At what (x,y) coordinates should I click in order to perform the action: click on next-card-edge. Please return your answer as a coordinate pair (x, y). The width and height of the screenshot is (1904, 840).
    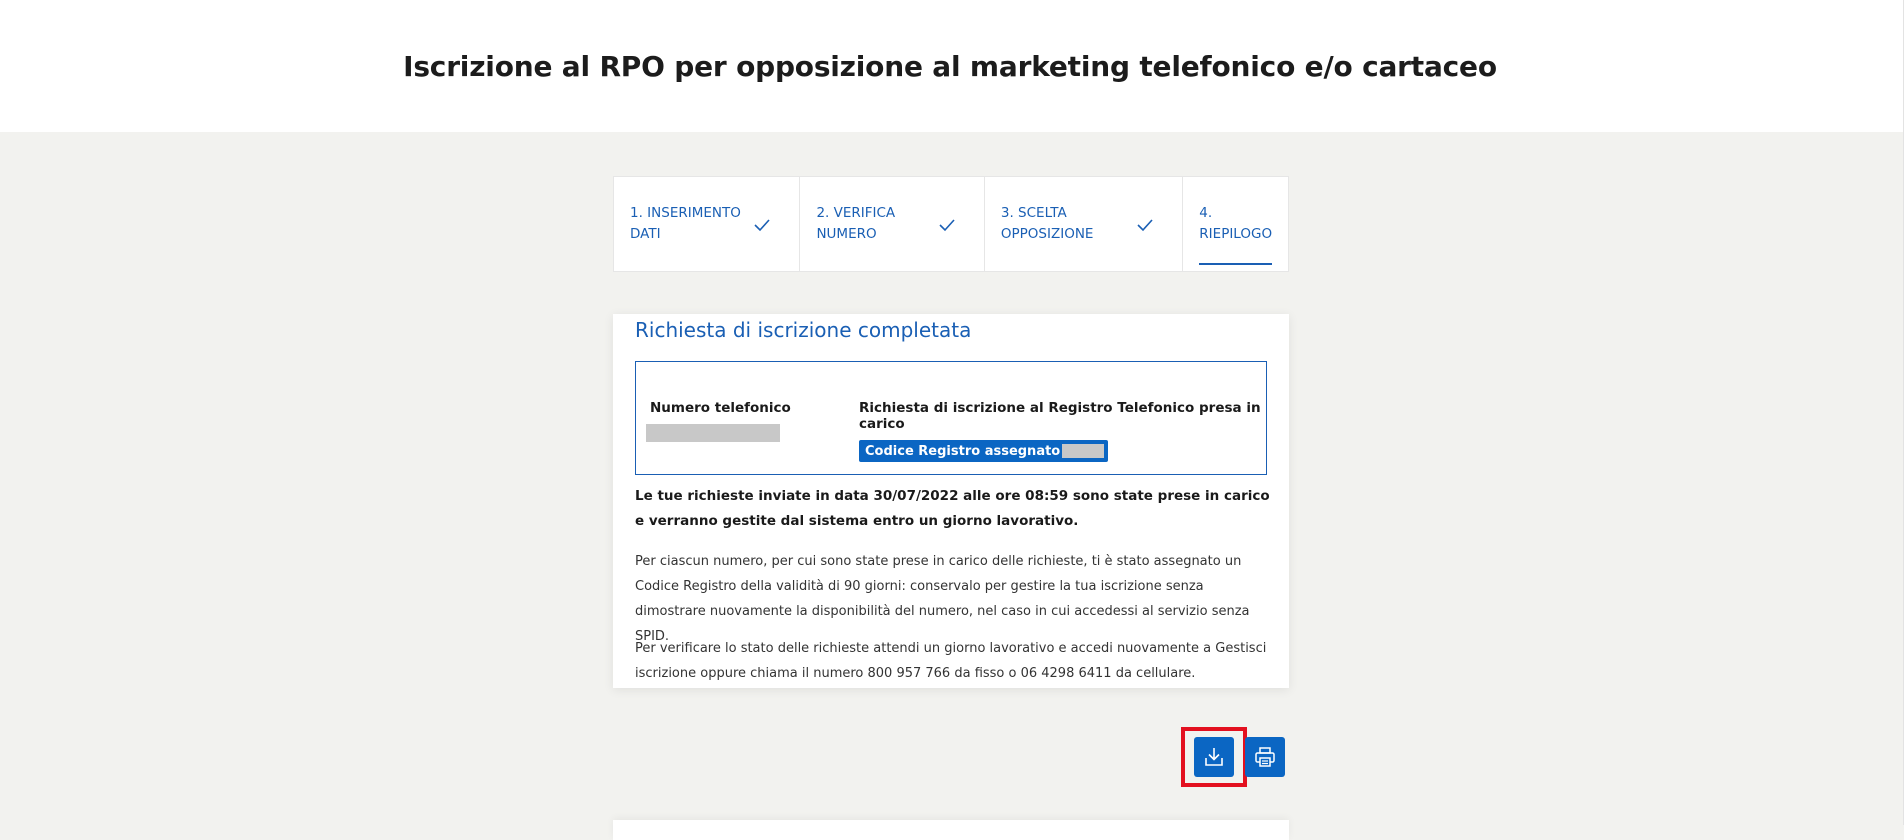
    Looking at the image, I should click on (951, 830).